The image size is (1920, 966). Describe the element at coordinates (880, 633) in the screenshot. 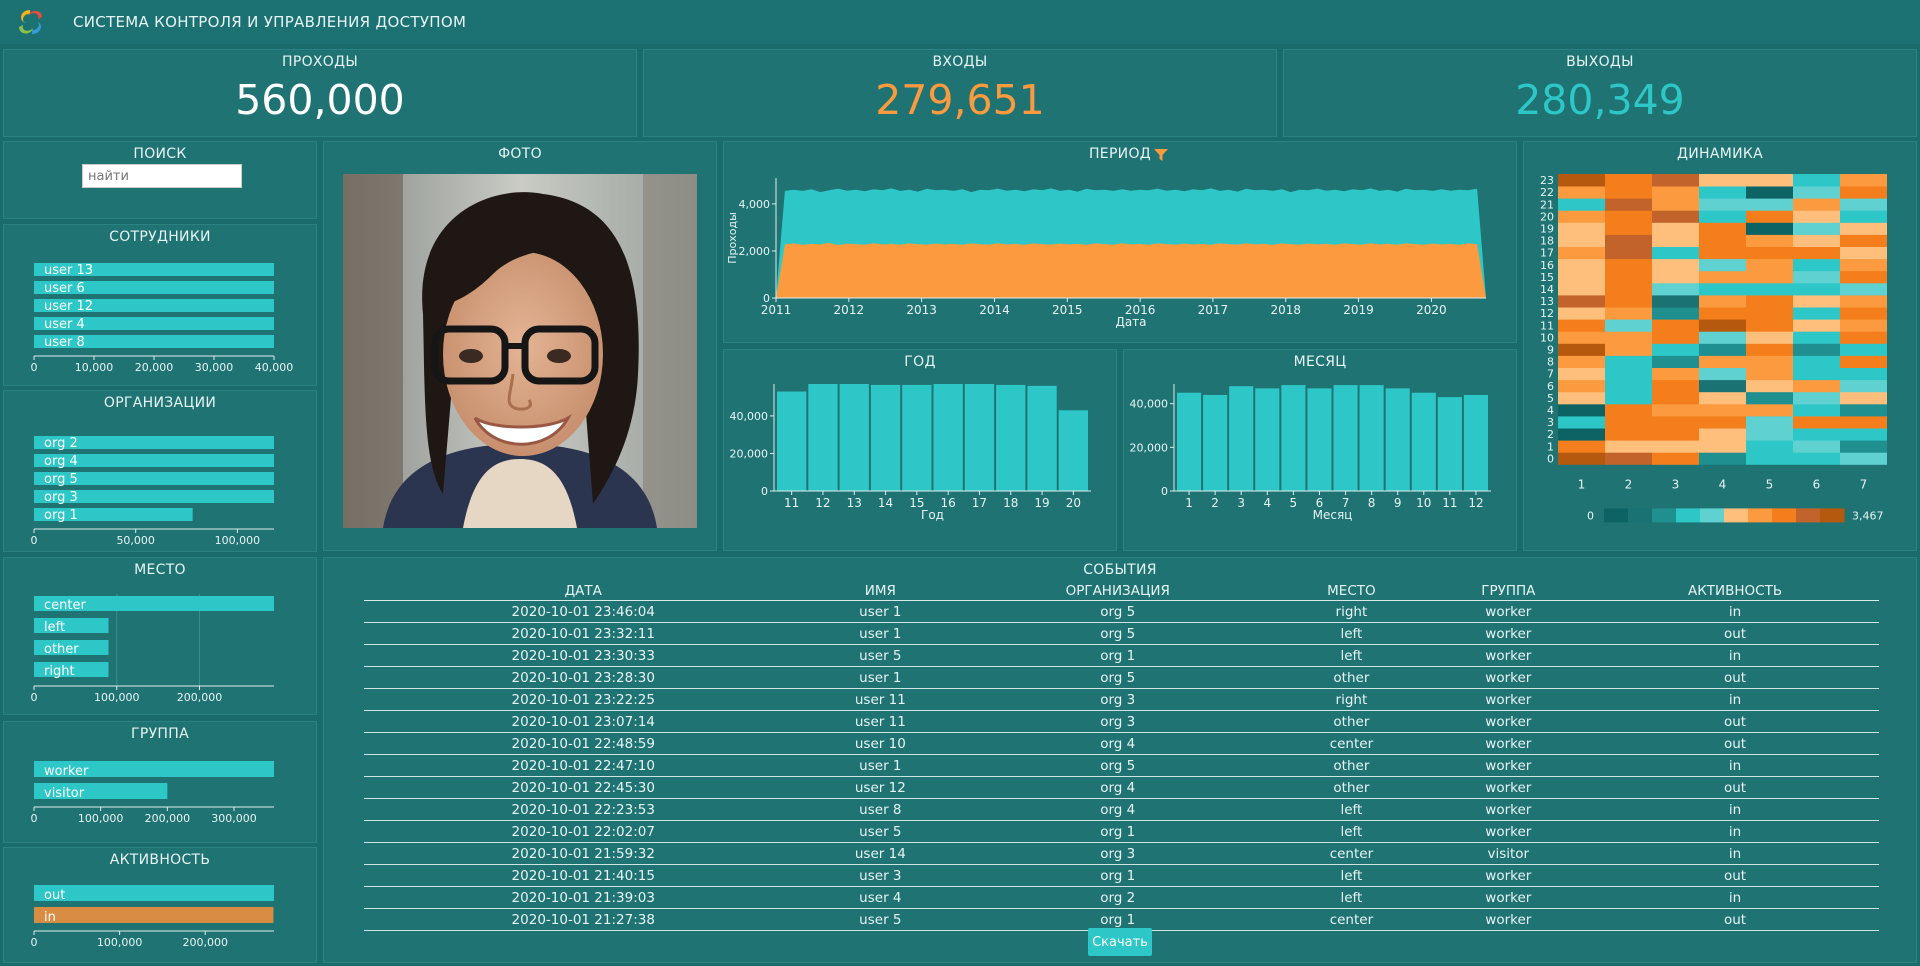

I see `cell-name: user 1` at that location.